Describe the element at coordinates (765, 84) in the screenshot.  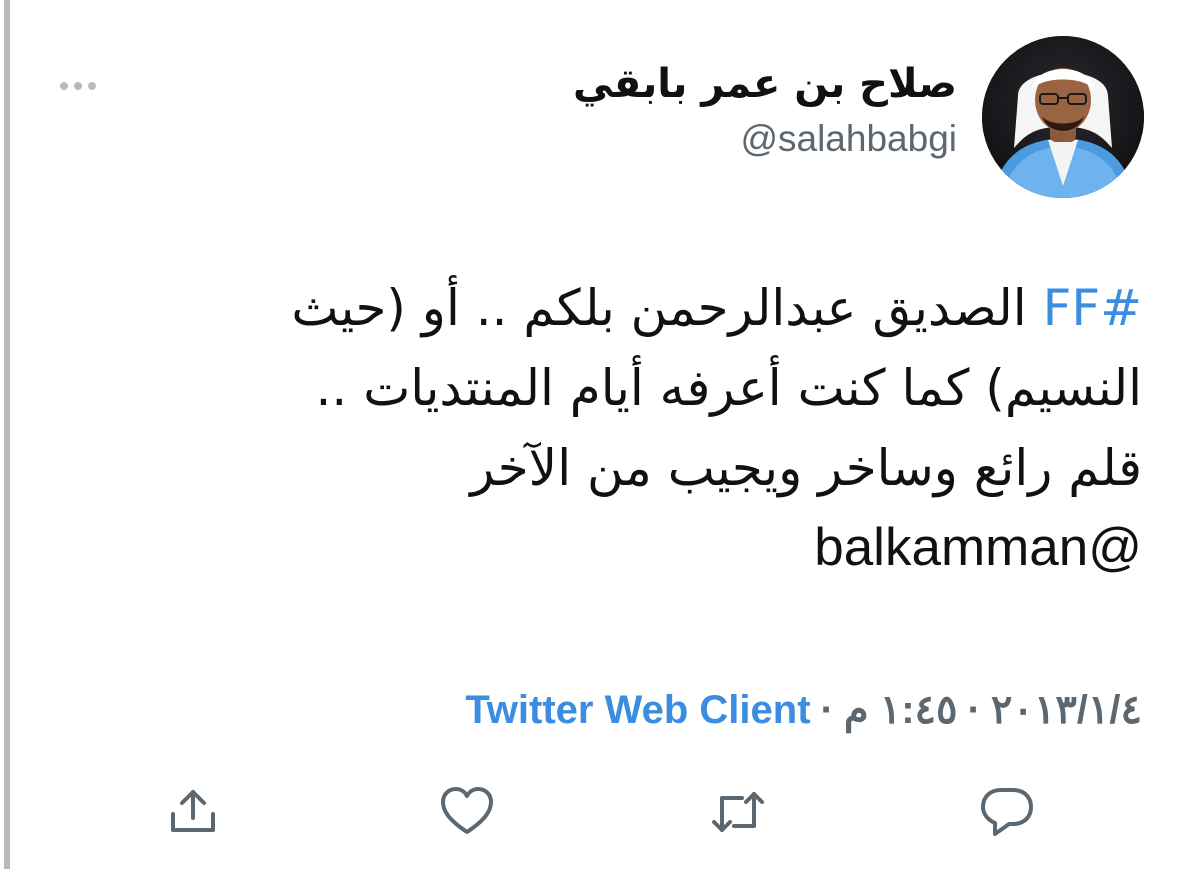
I see `author-display-name: صلاح بن عمر بابقي` at that location.